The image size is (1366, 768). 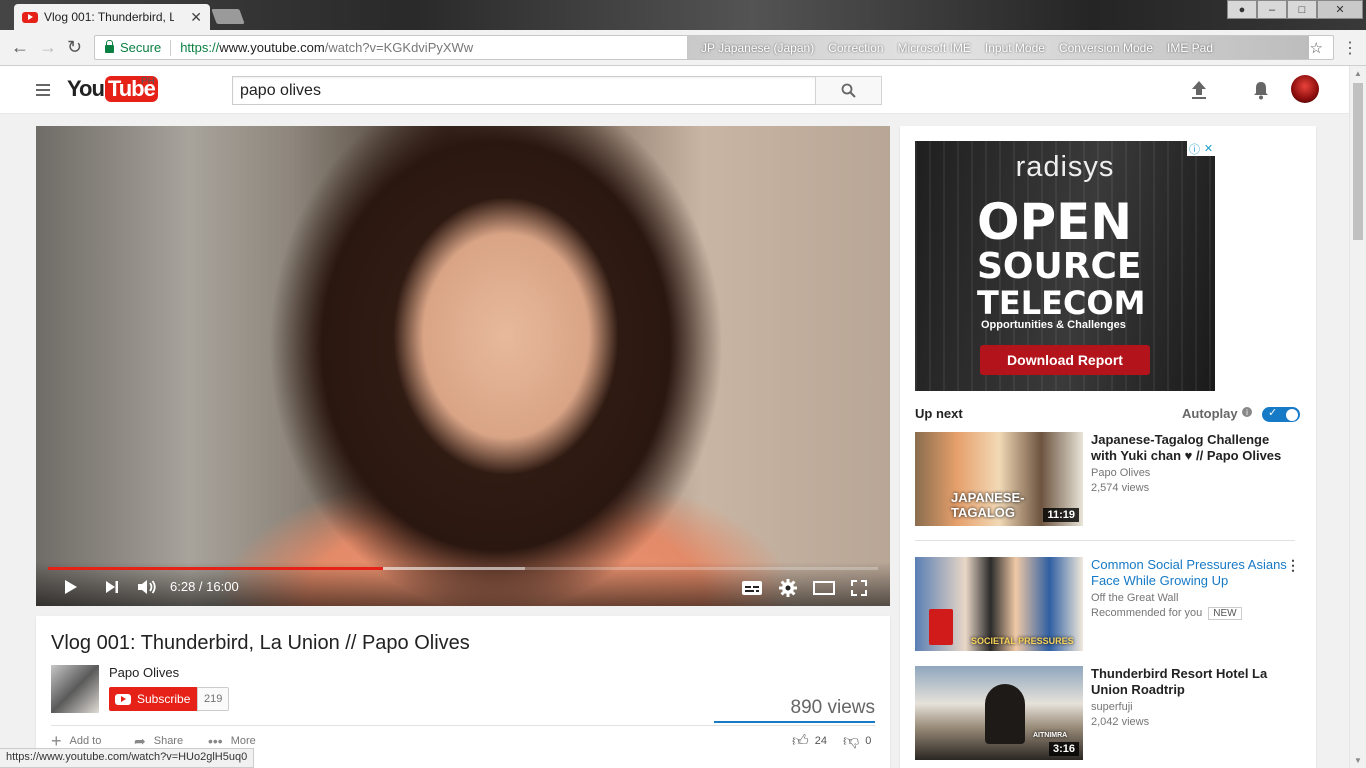 I want to click on share-arrow-icon: ➦, so click(x=140, y=740).